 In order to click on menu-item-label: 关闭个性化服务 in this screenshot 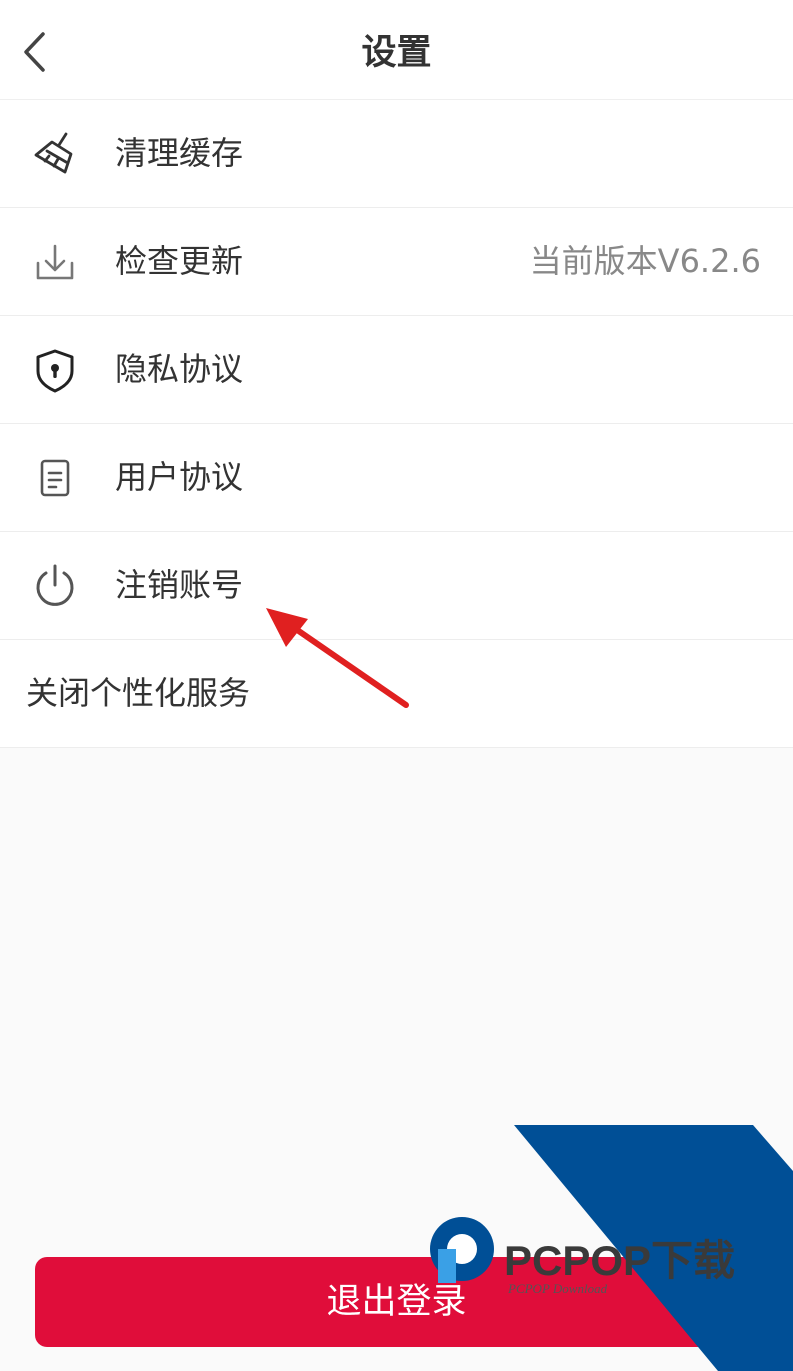, I will do `click(138, 693)`.